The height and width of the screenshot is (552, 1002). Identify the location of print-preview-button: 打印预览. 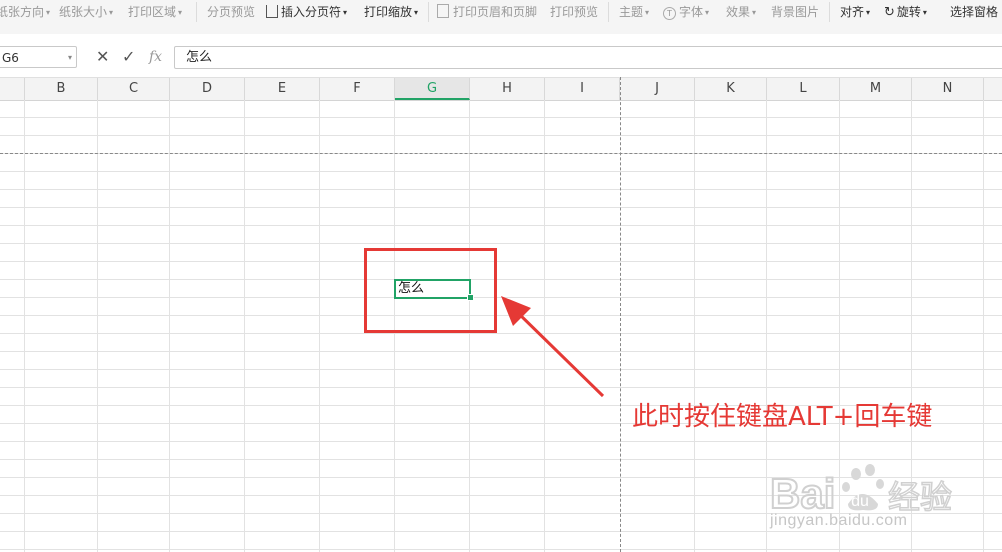
(574, 12).